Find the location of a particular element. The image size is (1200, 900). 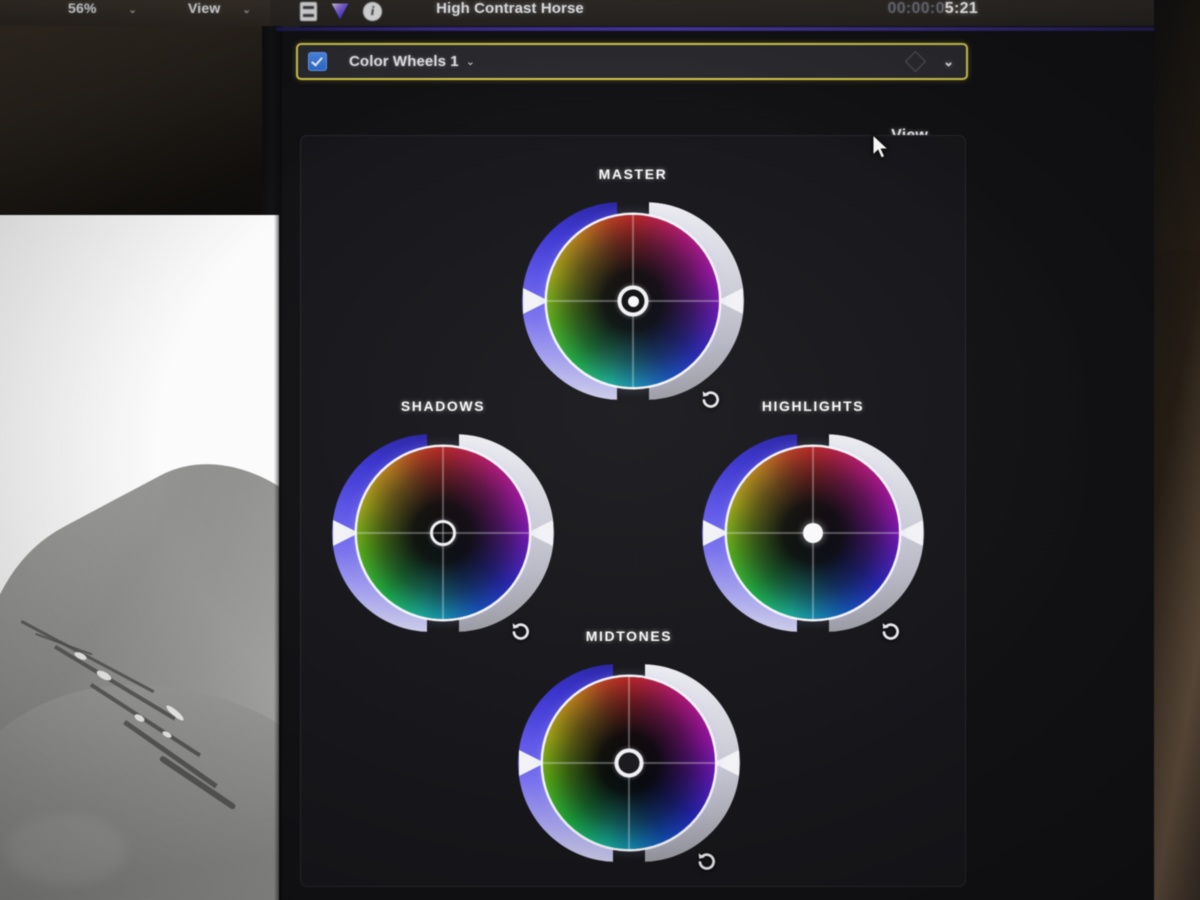

color-wheel-shadows: SHADOWS is located at coordinates (443, 523).